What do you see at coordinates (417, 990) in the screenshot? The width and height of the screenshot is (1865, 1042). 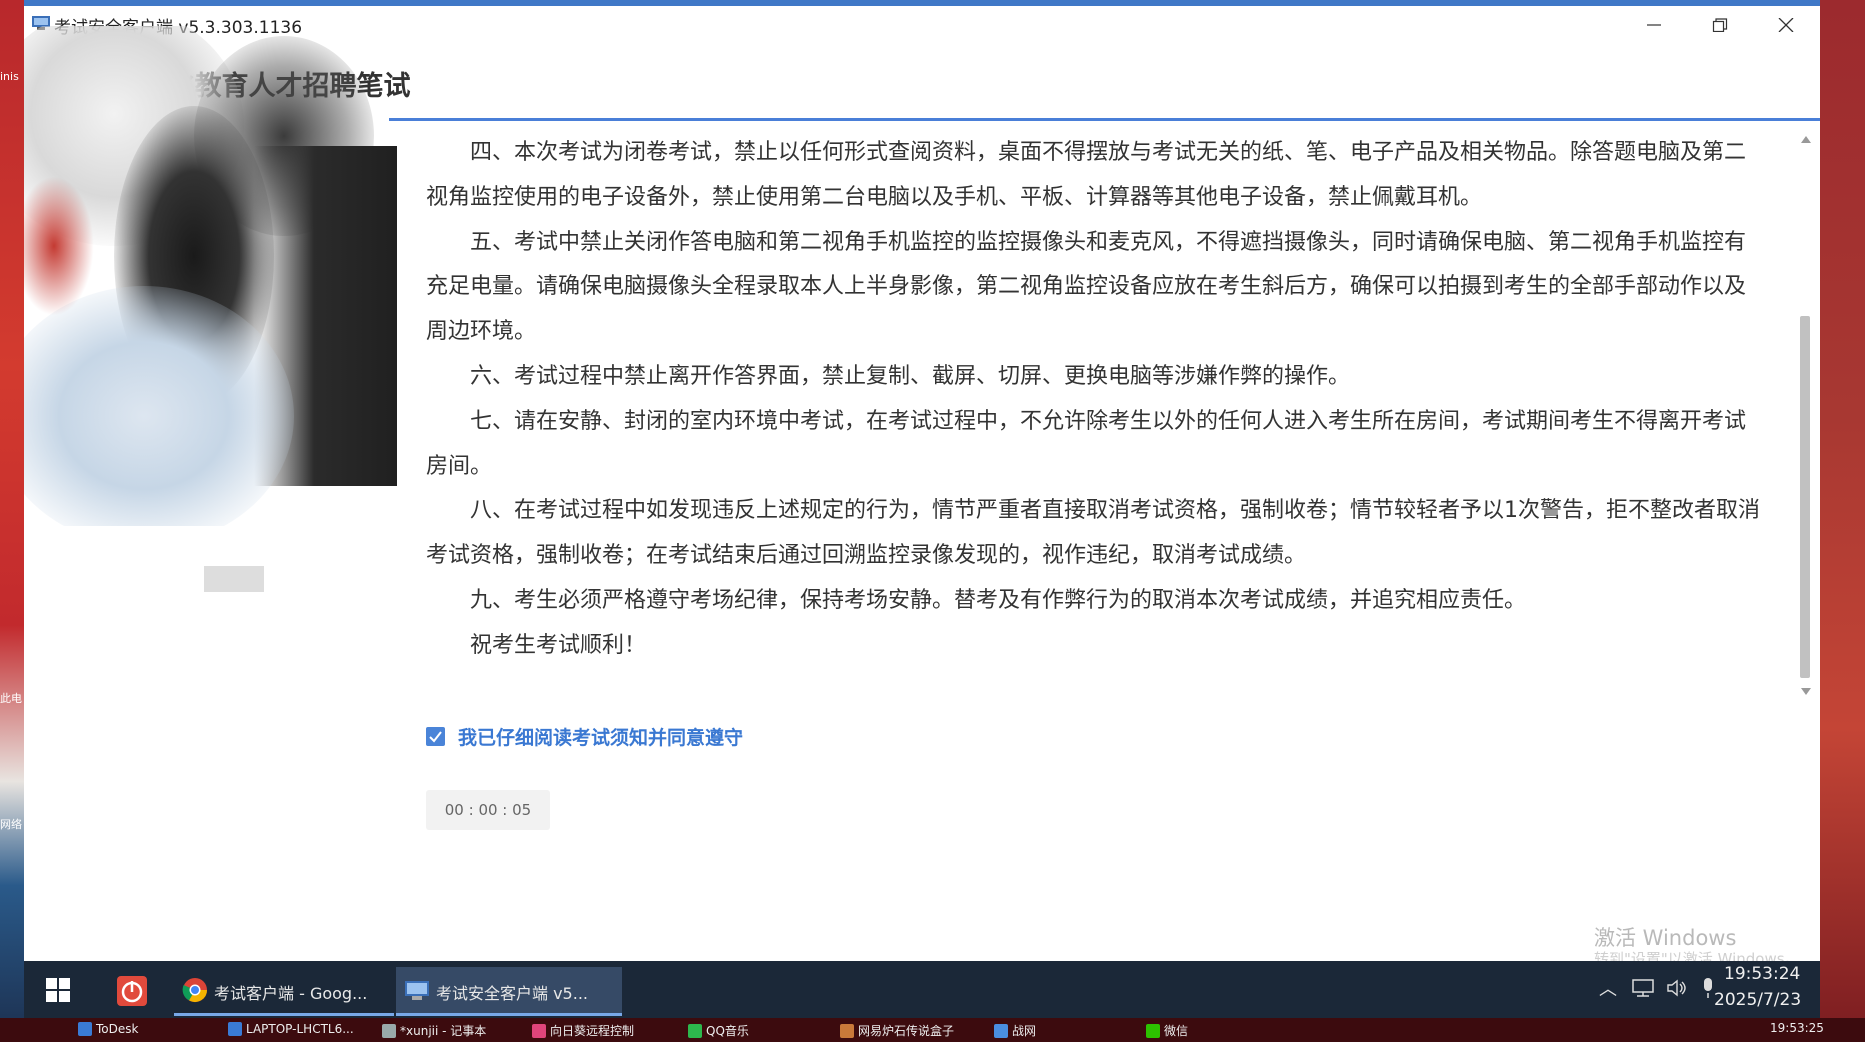 I see `exam-client-icon` at bounding box center [417, 990].